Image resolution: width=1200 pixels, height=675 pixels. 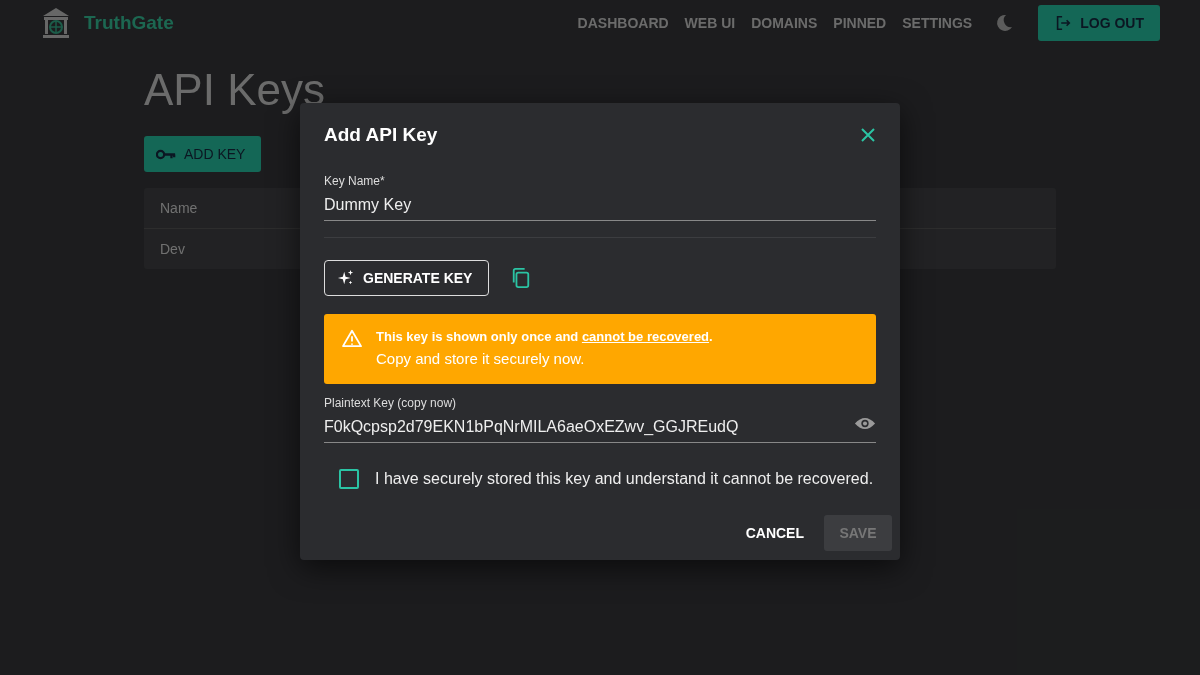 I want to click on nav-link: PINNED, so click(x=860, y=23).